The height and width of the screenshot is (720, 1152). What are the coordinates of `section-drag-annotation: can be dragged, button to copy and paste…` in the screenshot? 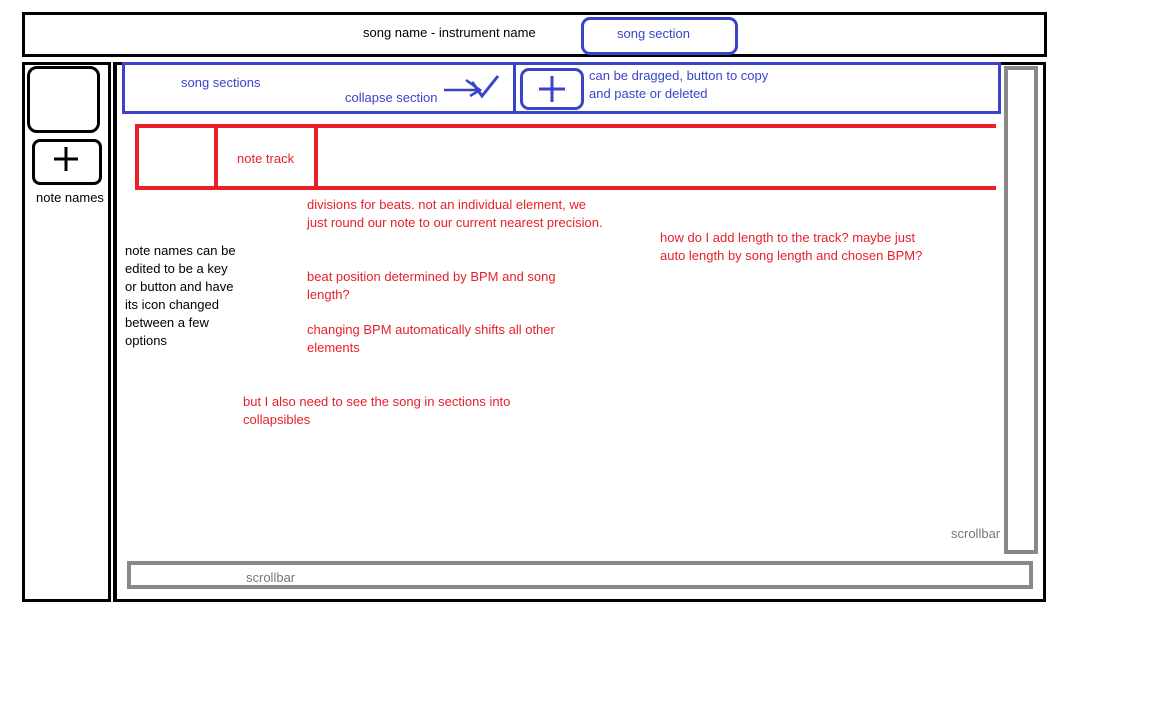 It's located at (679, 84).